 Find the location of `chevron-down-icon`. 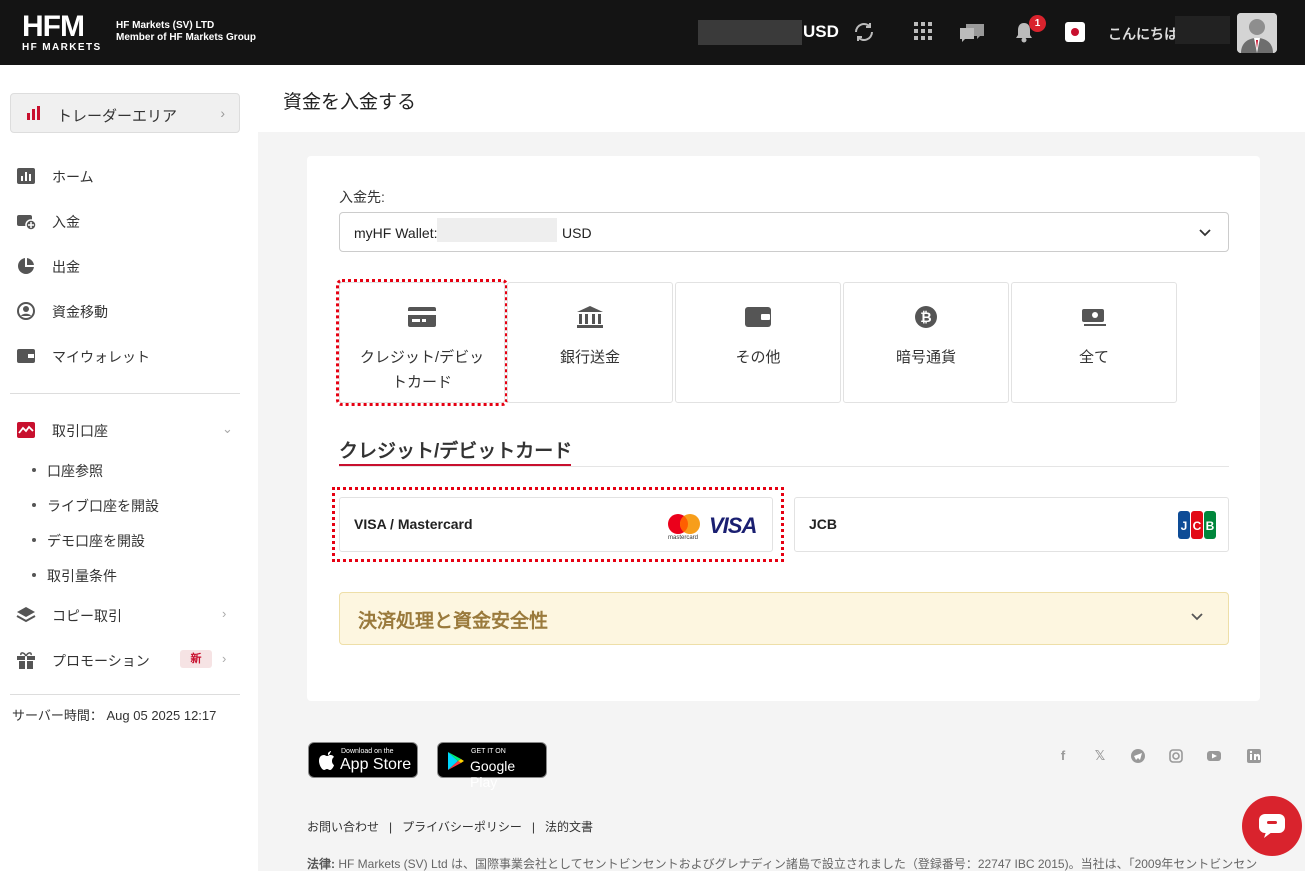

chevron-down-icon is located at coordinates (1197, 617).